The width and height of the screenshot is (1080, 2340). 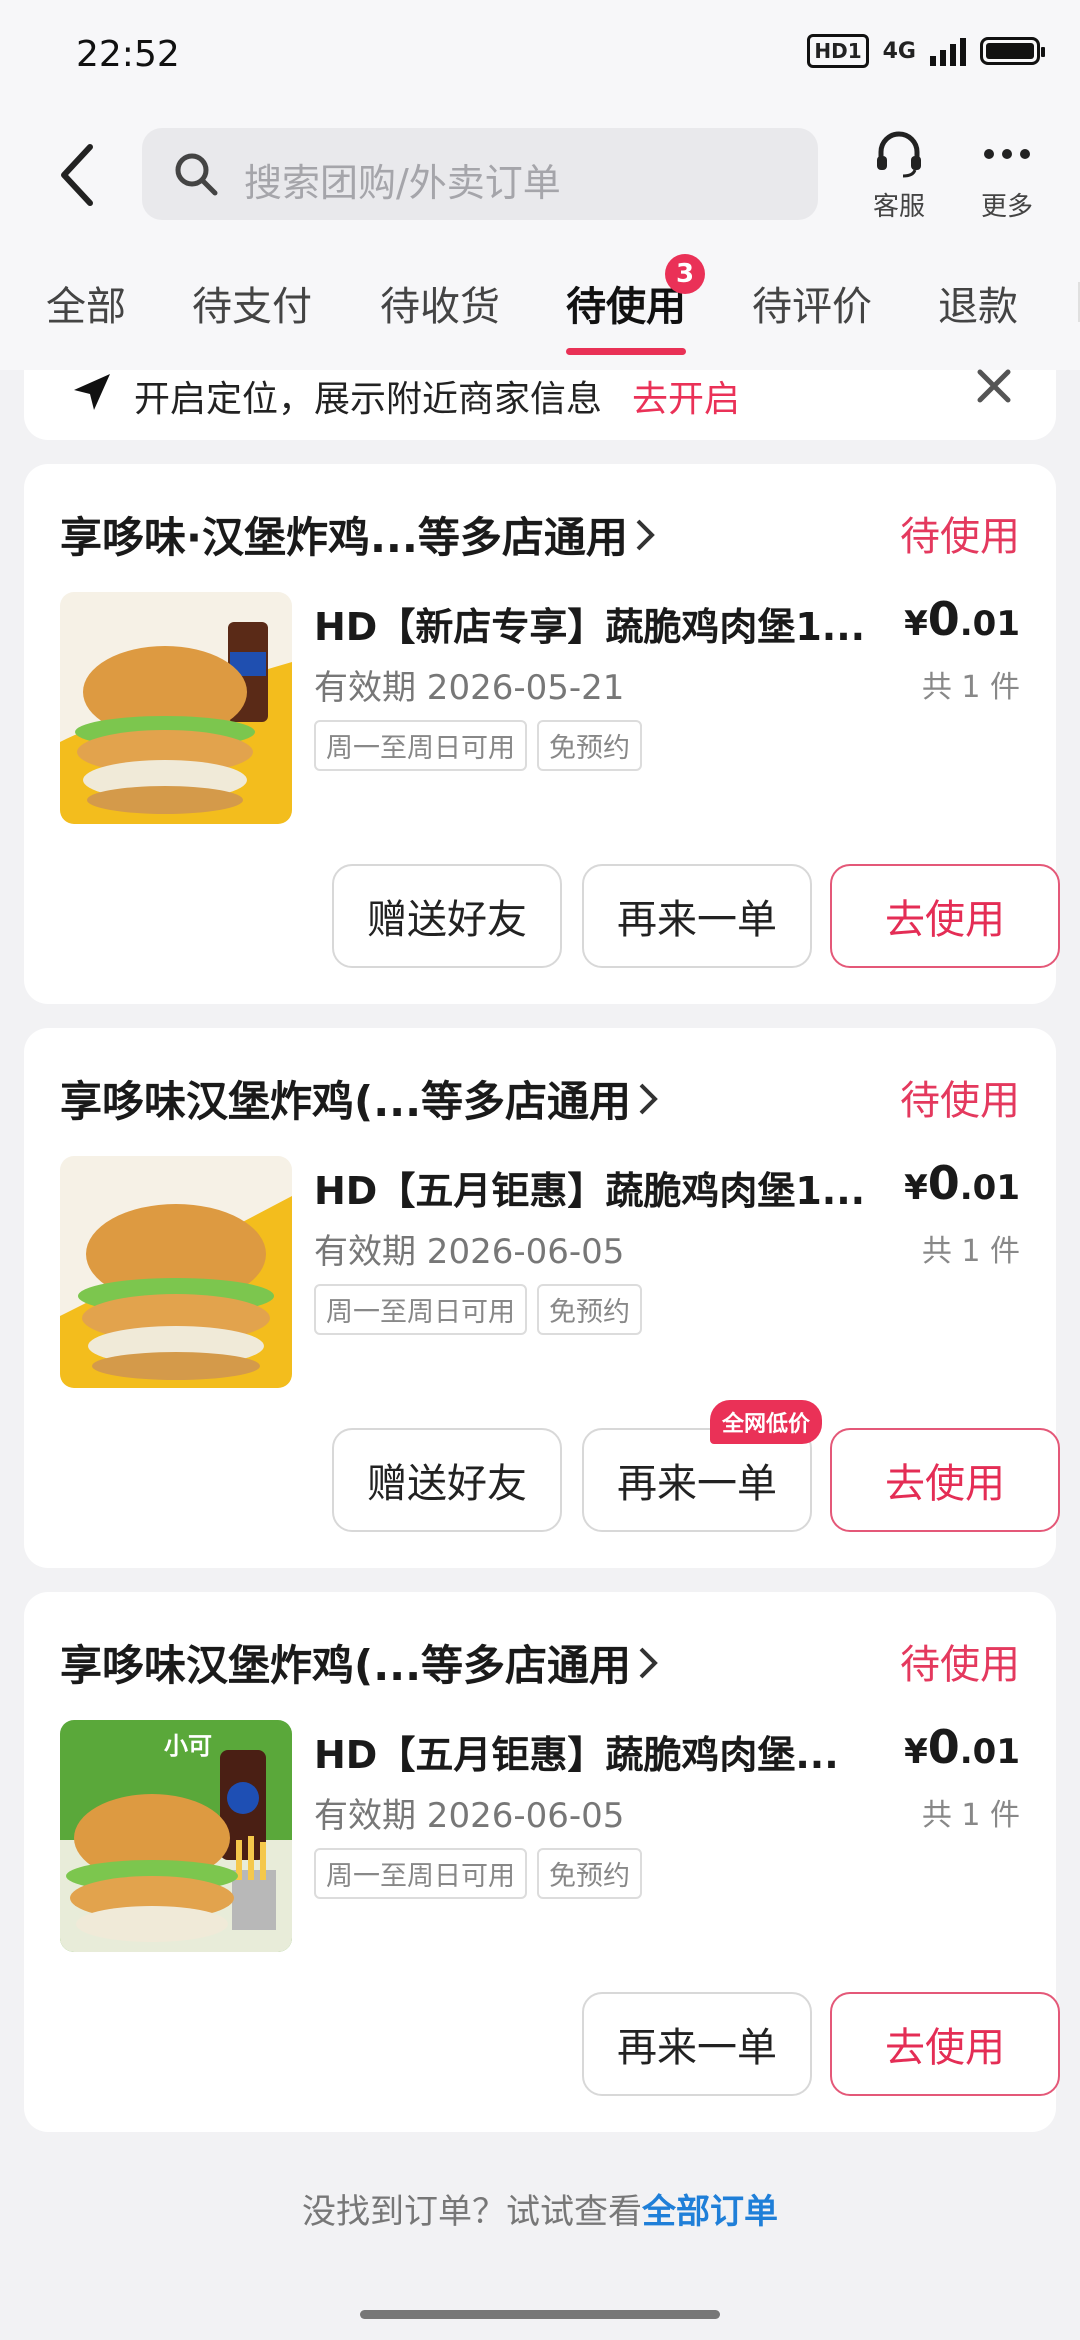 What do you see at coordinates (1006, 207) in the screenshot?
I see `more-label: 更多` at bounding box center [1006, 207].